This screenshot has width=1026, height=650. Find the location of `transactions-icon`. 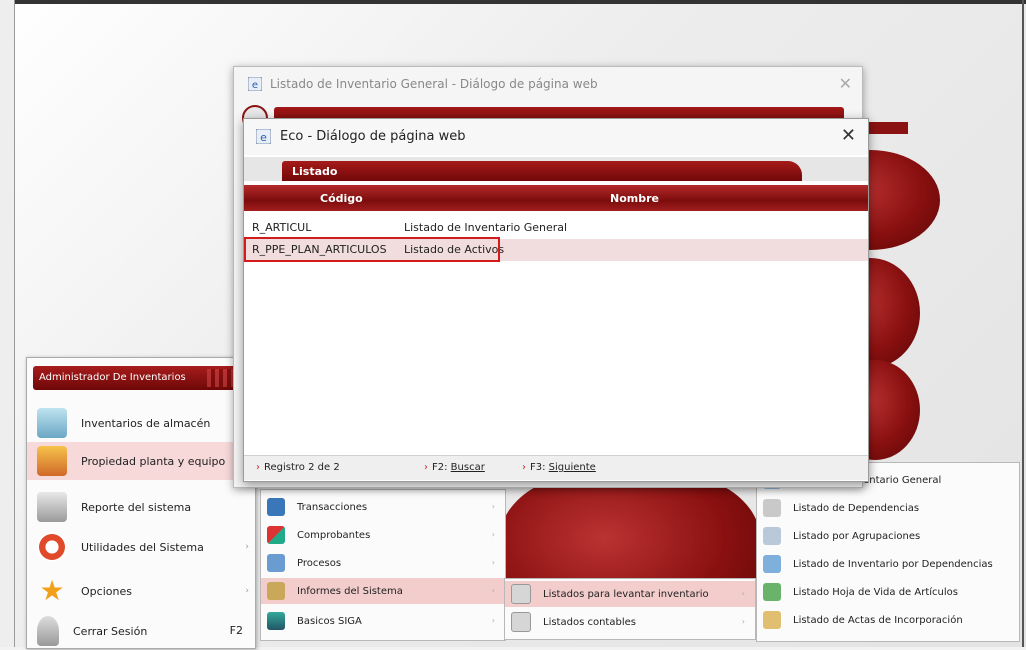

transactions-icon is located at coordinates (276, 507).